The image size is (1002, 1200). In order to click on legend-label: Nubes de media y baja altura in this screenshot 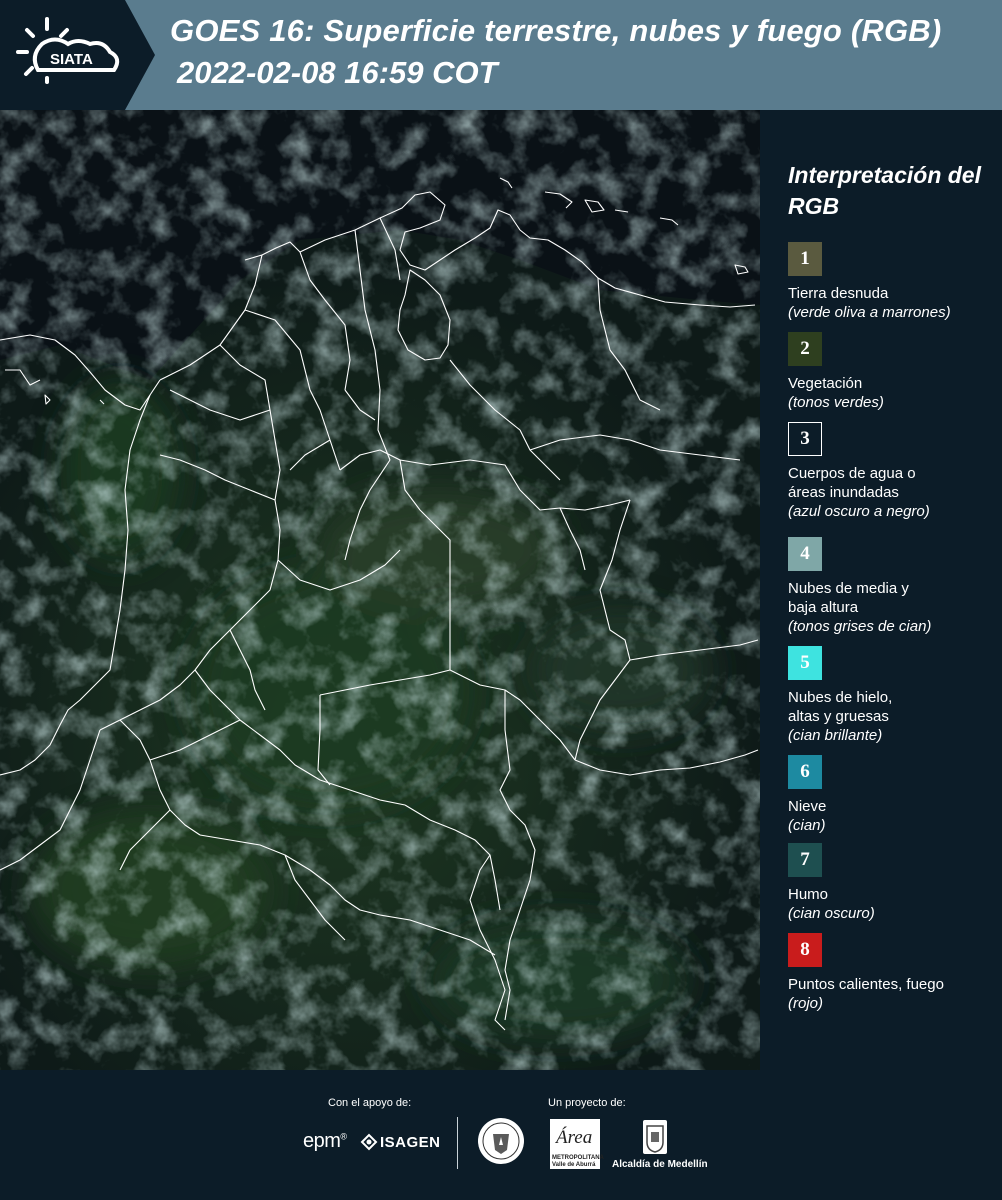, I will do `click(848, 598)`.